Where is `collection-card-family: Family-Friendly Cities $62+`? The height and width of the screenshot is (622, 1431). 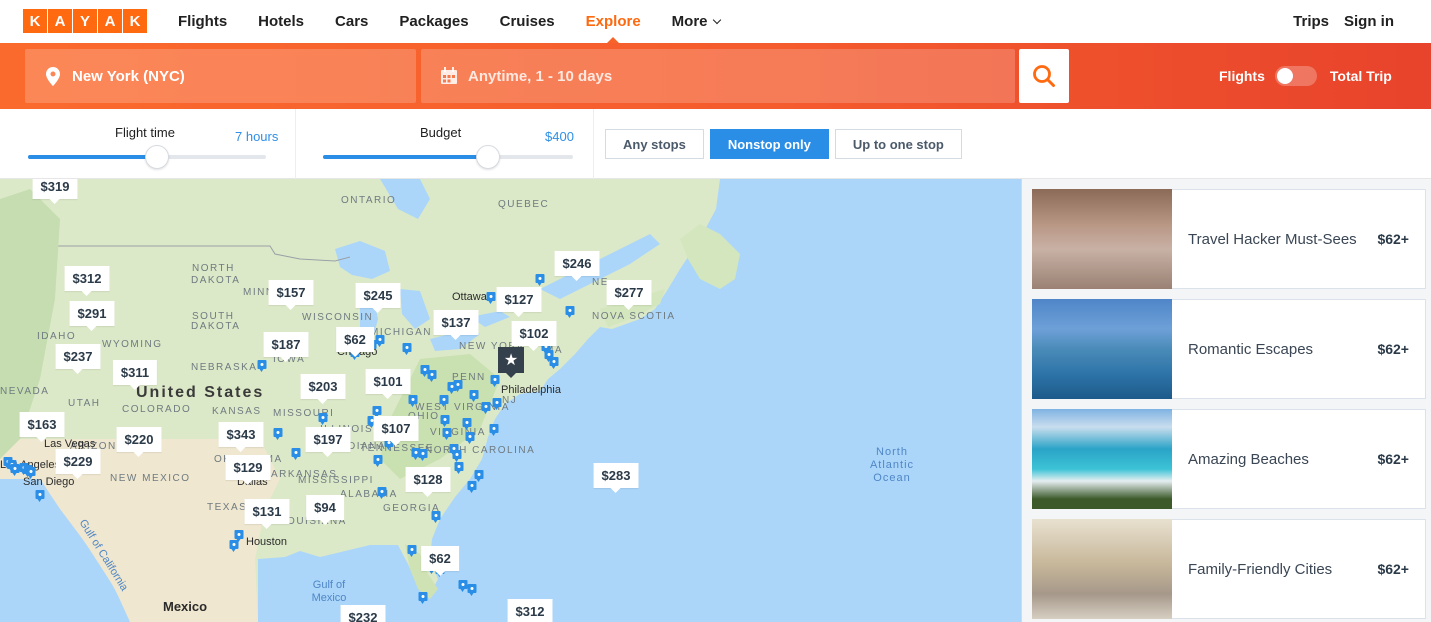
collection-card-family: Family-Friendly Cities $62+ is located at coordinates (1229, 569).